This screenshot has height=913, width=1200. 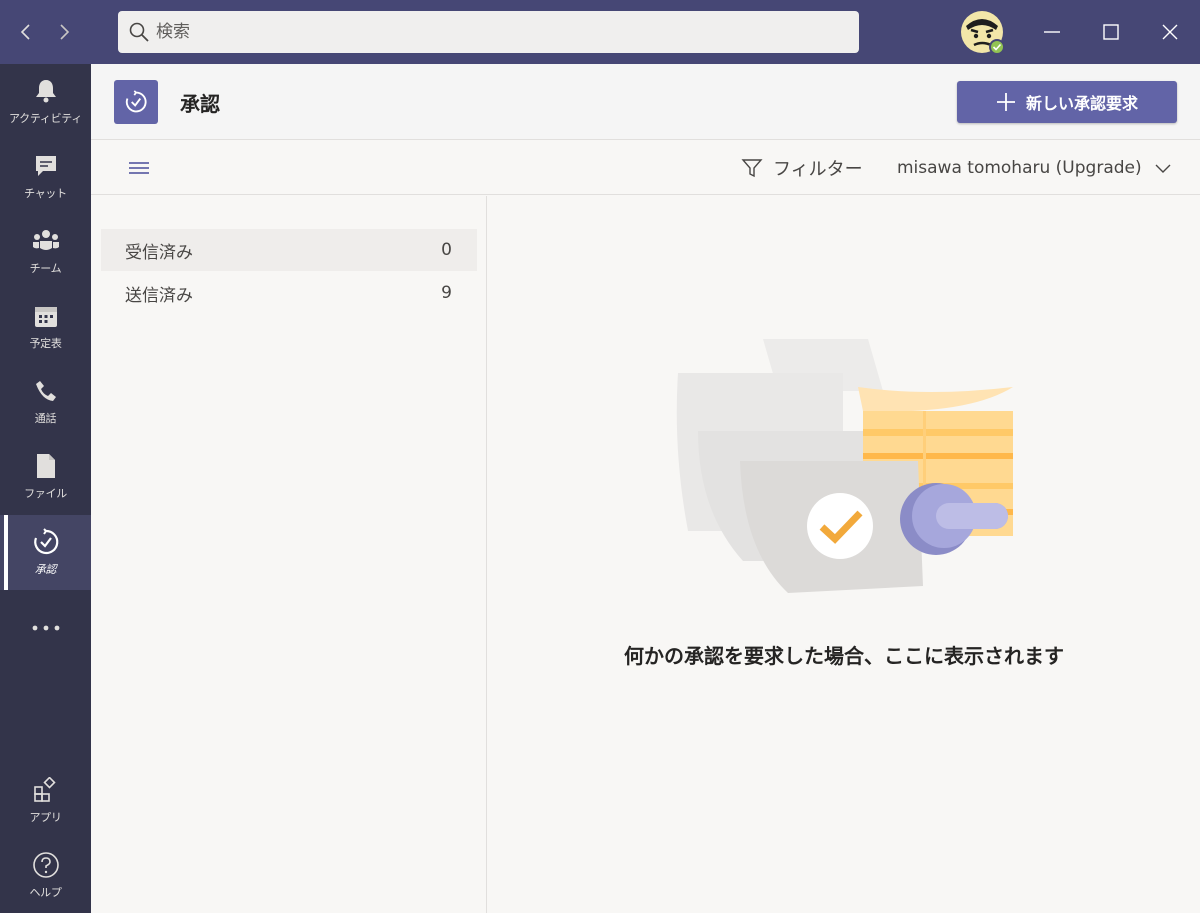 I want to click on rail-item-label: アプリ, so click(x=45, y=817).